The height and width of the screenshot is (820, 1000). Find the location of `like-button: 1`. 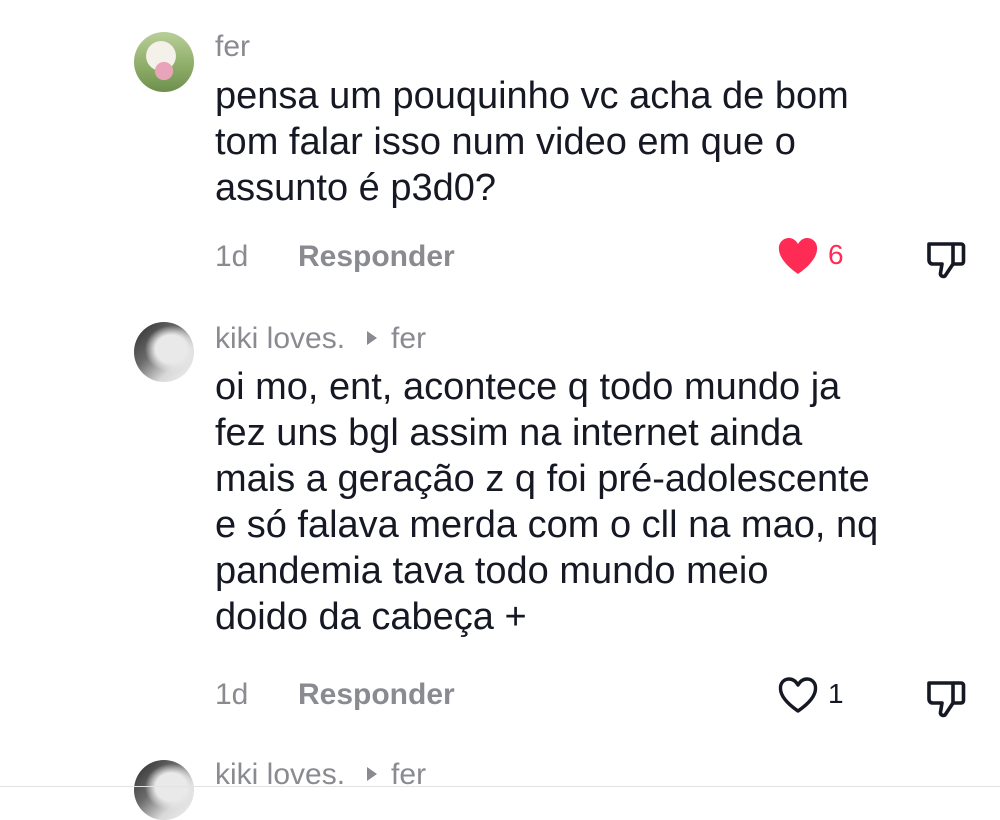

like-button: 1 is located at coordinates (816, 697).